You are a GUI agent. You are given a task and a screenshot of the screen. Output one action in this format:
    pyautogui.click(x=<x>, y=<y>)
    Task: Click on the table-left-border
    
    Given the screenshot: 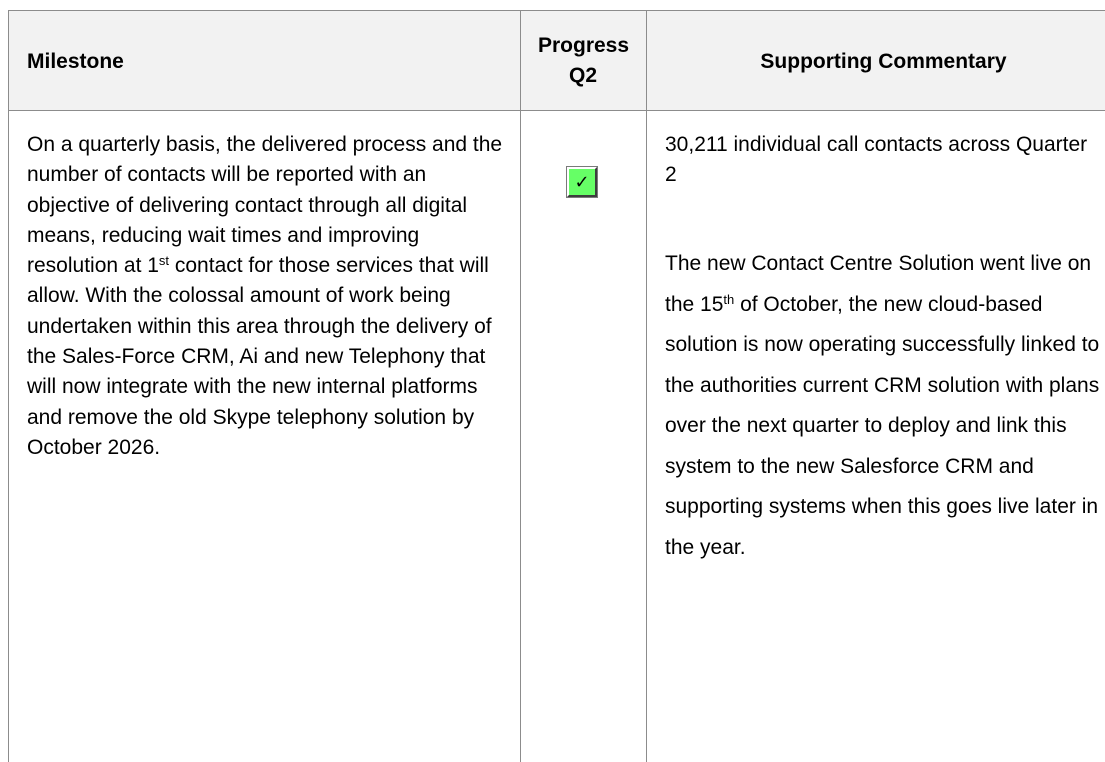 What is the action you would take?
    pyautogui.click(x=8, y=386)
    